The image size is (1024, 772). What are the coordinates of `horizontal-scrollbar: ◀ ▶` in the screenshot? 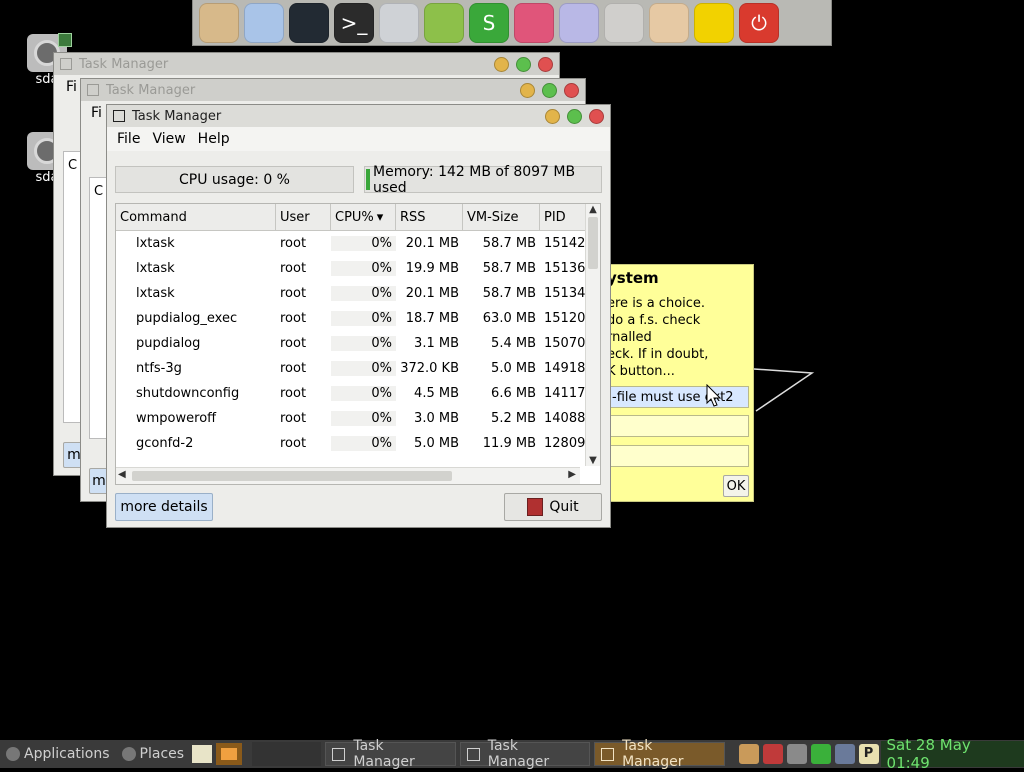 It's located at (348, 475).